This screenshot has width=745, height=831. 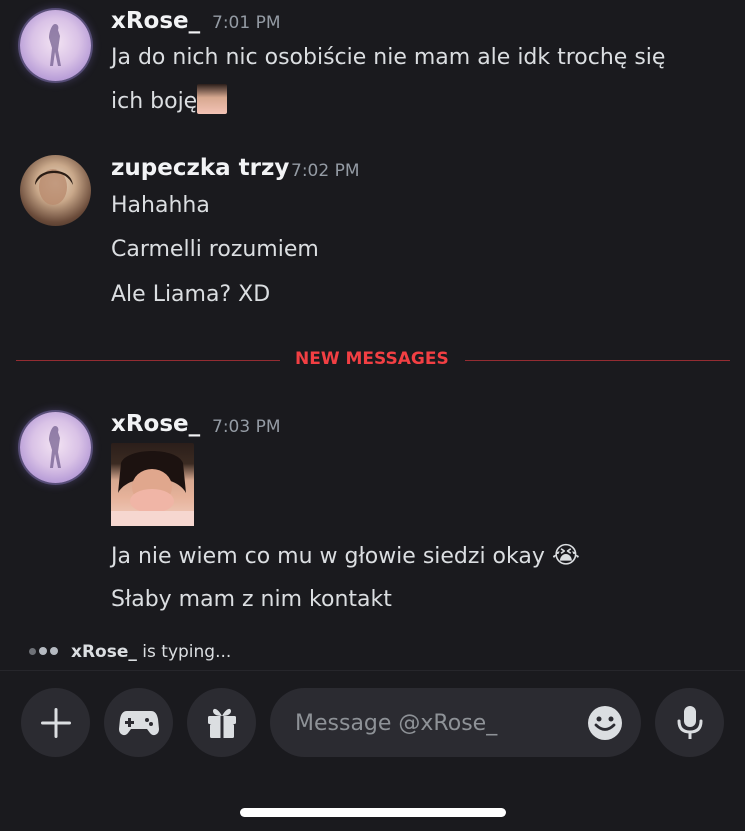 I want to click on gamepad-icon, so click(x=138, y=722).